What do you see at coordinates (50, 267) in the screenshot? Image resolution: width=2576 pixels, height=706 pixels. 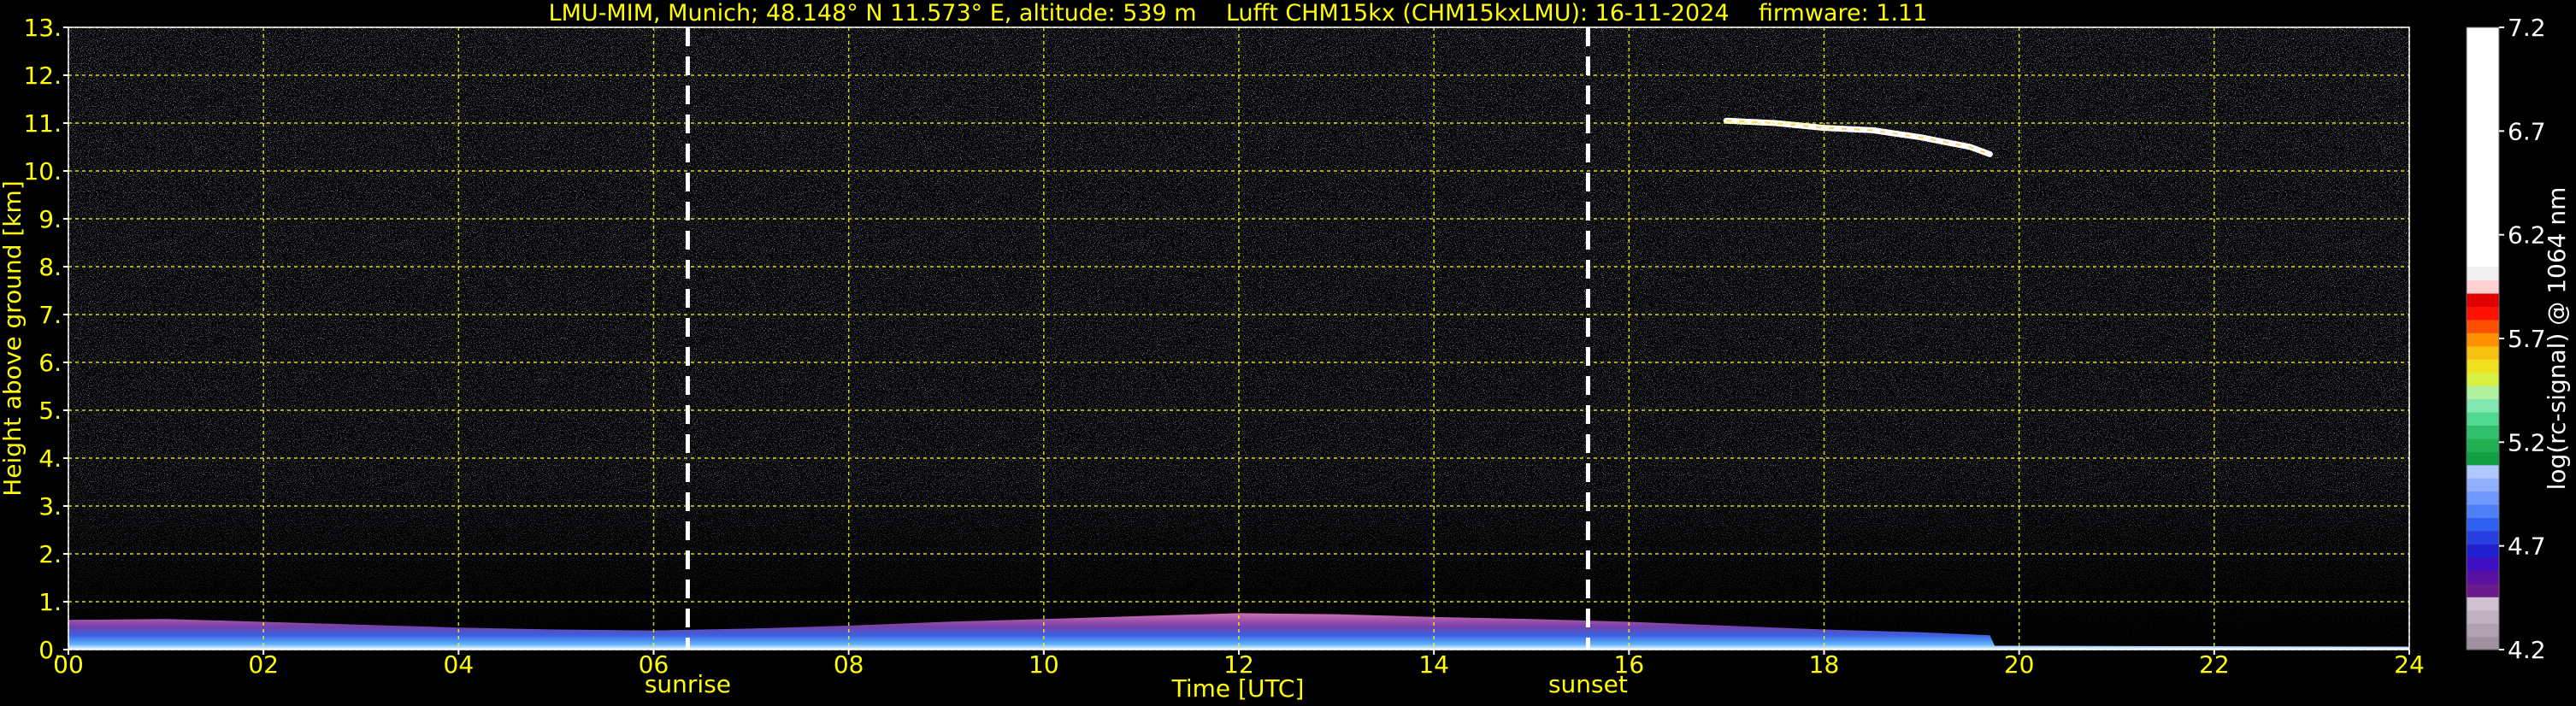 I see `y-tick-label: 8.` at bounding box center [50, 267].